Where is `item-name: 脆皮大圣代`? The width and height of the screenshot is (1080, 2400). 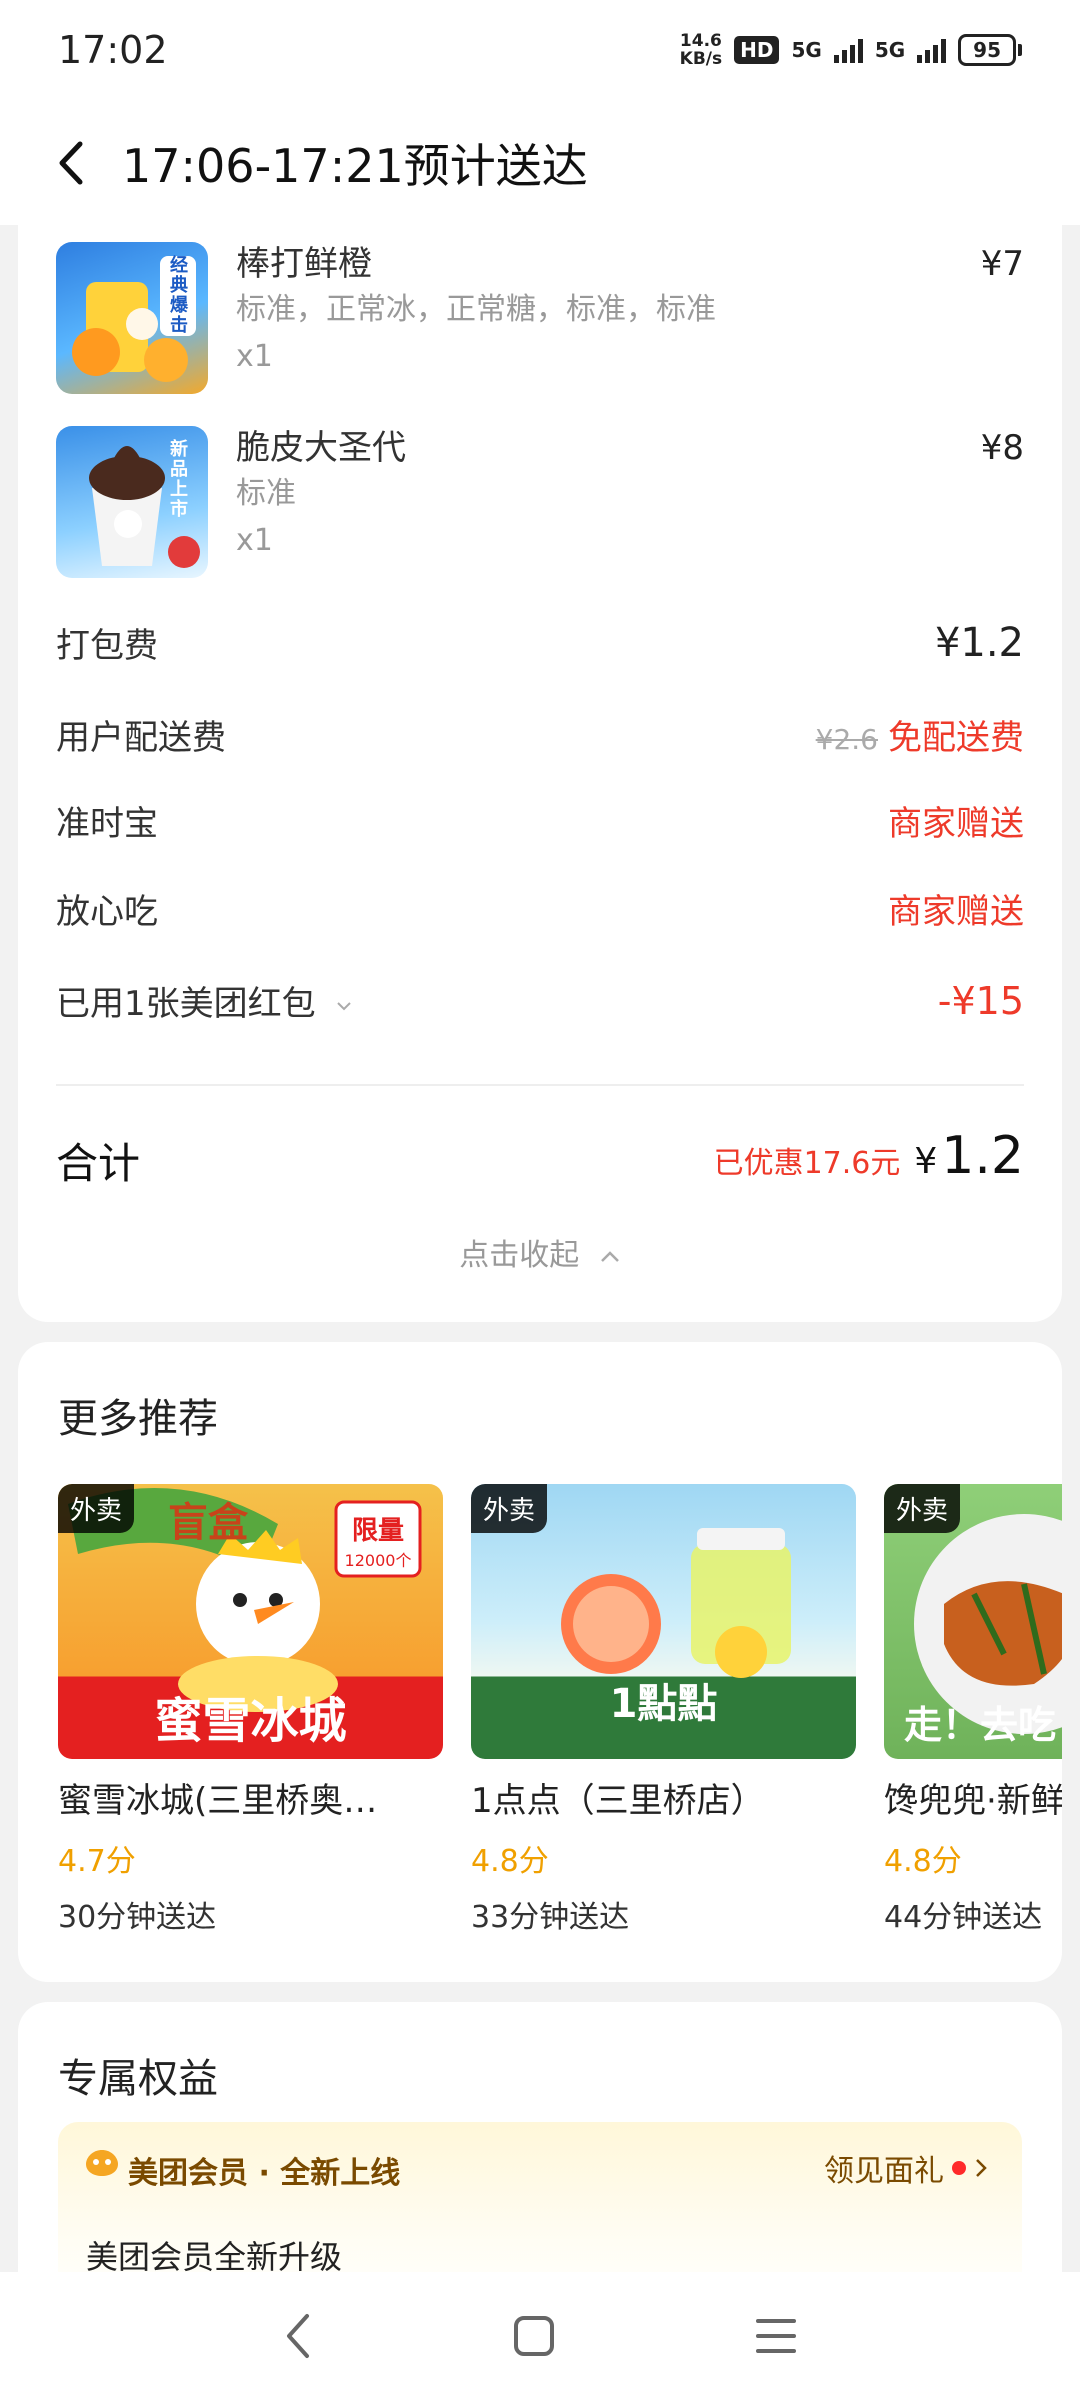
item-name: 脆皮大圣代 is located at coordinates (321, 448).